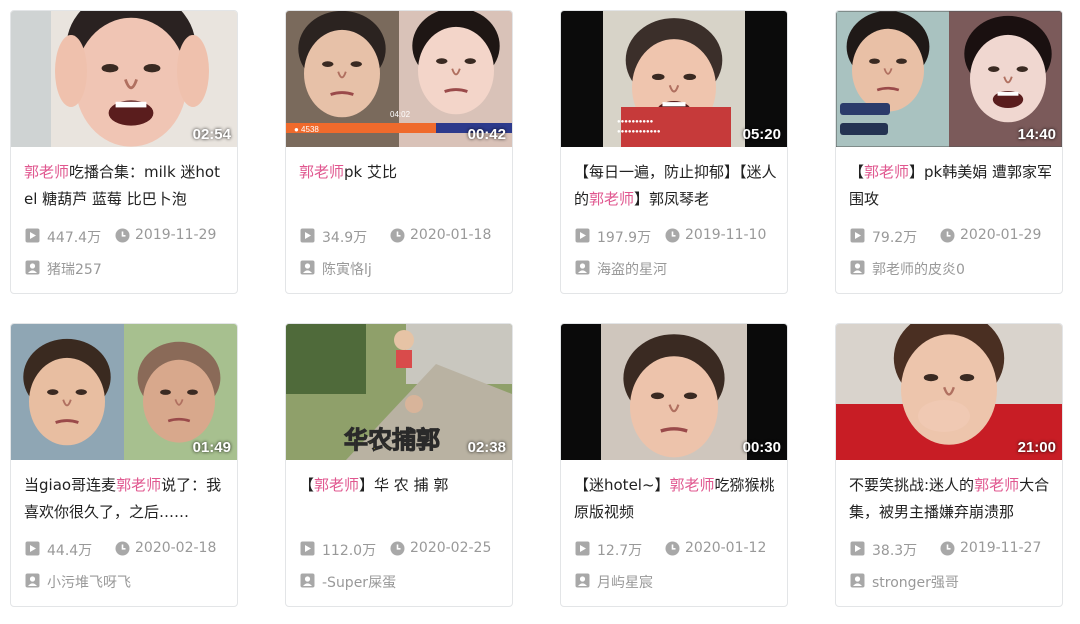  I want to click on video-thumbnail: 14:40, so click(949, 79).